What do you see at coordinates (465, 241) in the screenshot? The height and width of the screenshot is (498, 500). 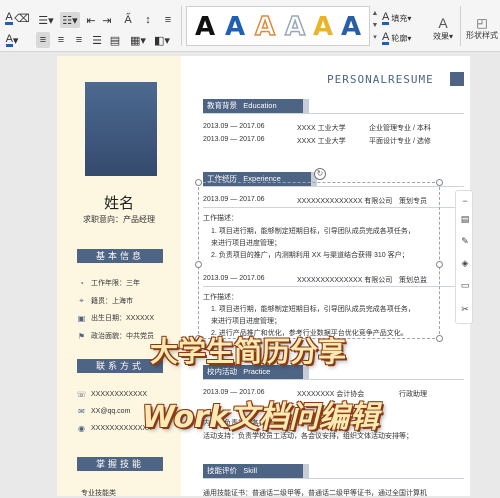 I see `pen-icon: ✎` at bounding box center [465, 241].